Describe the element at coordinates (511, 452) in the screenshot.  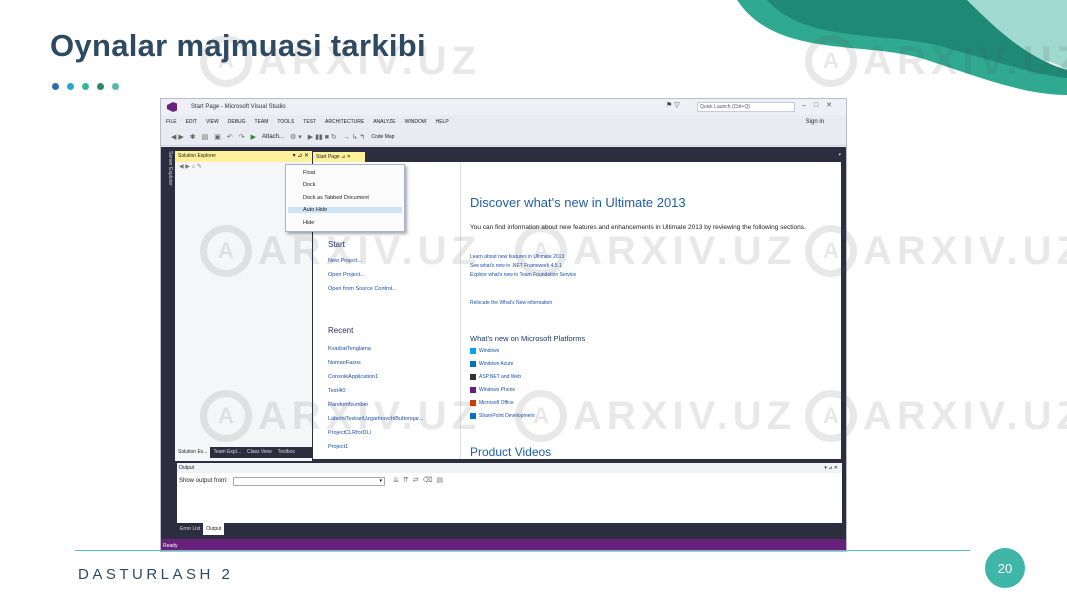
I see `product-videos-heading: Product Videos` at that location.